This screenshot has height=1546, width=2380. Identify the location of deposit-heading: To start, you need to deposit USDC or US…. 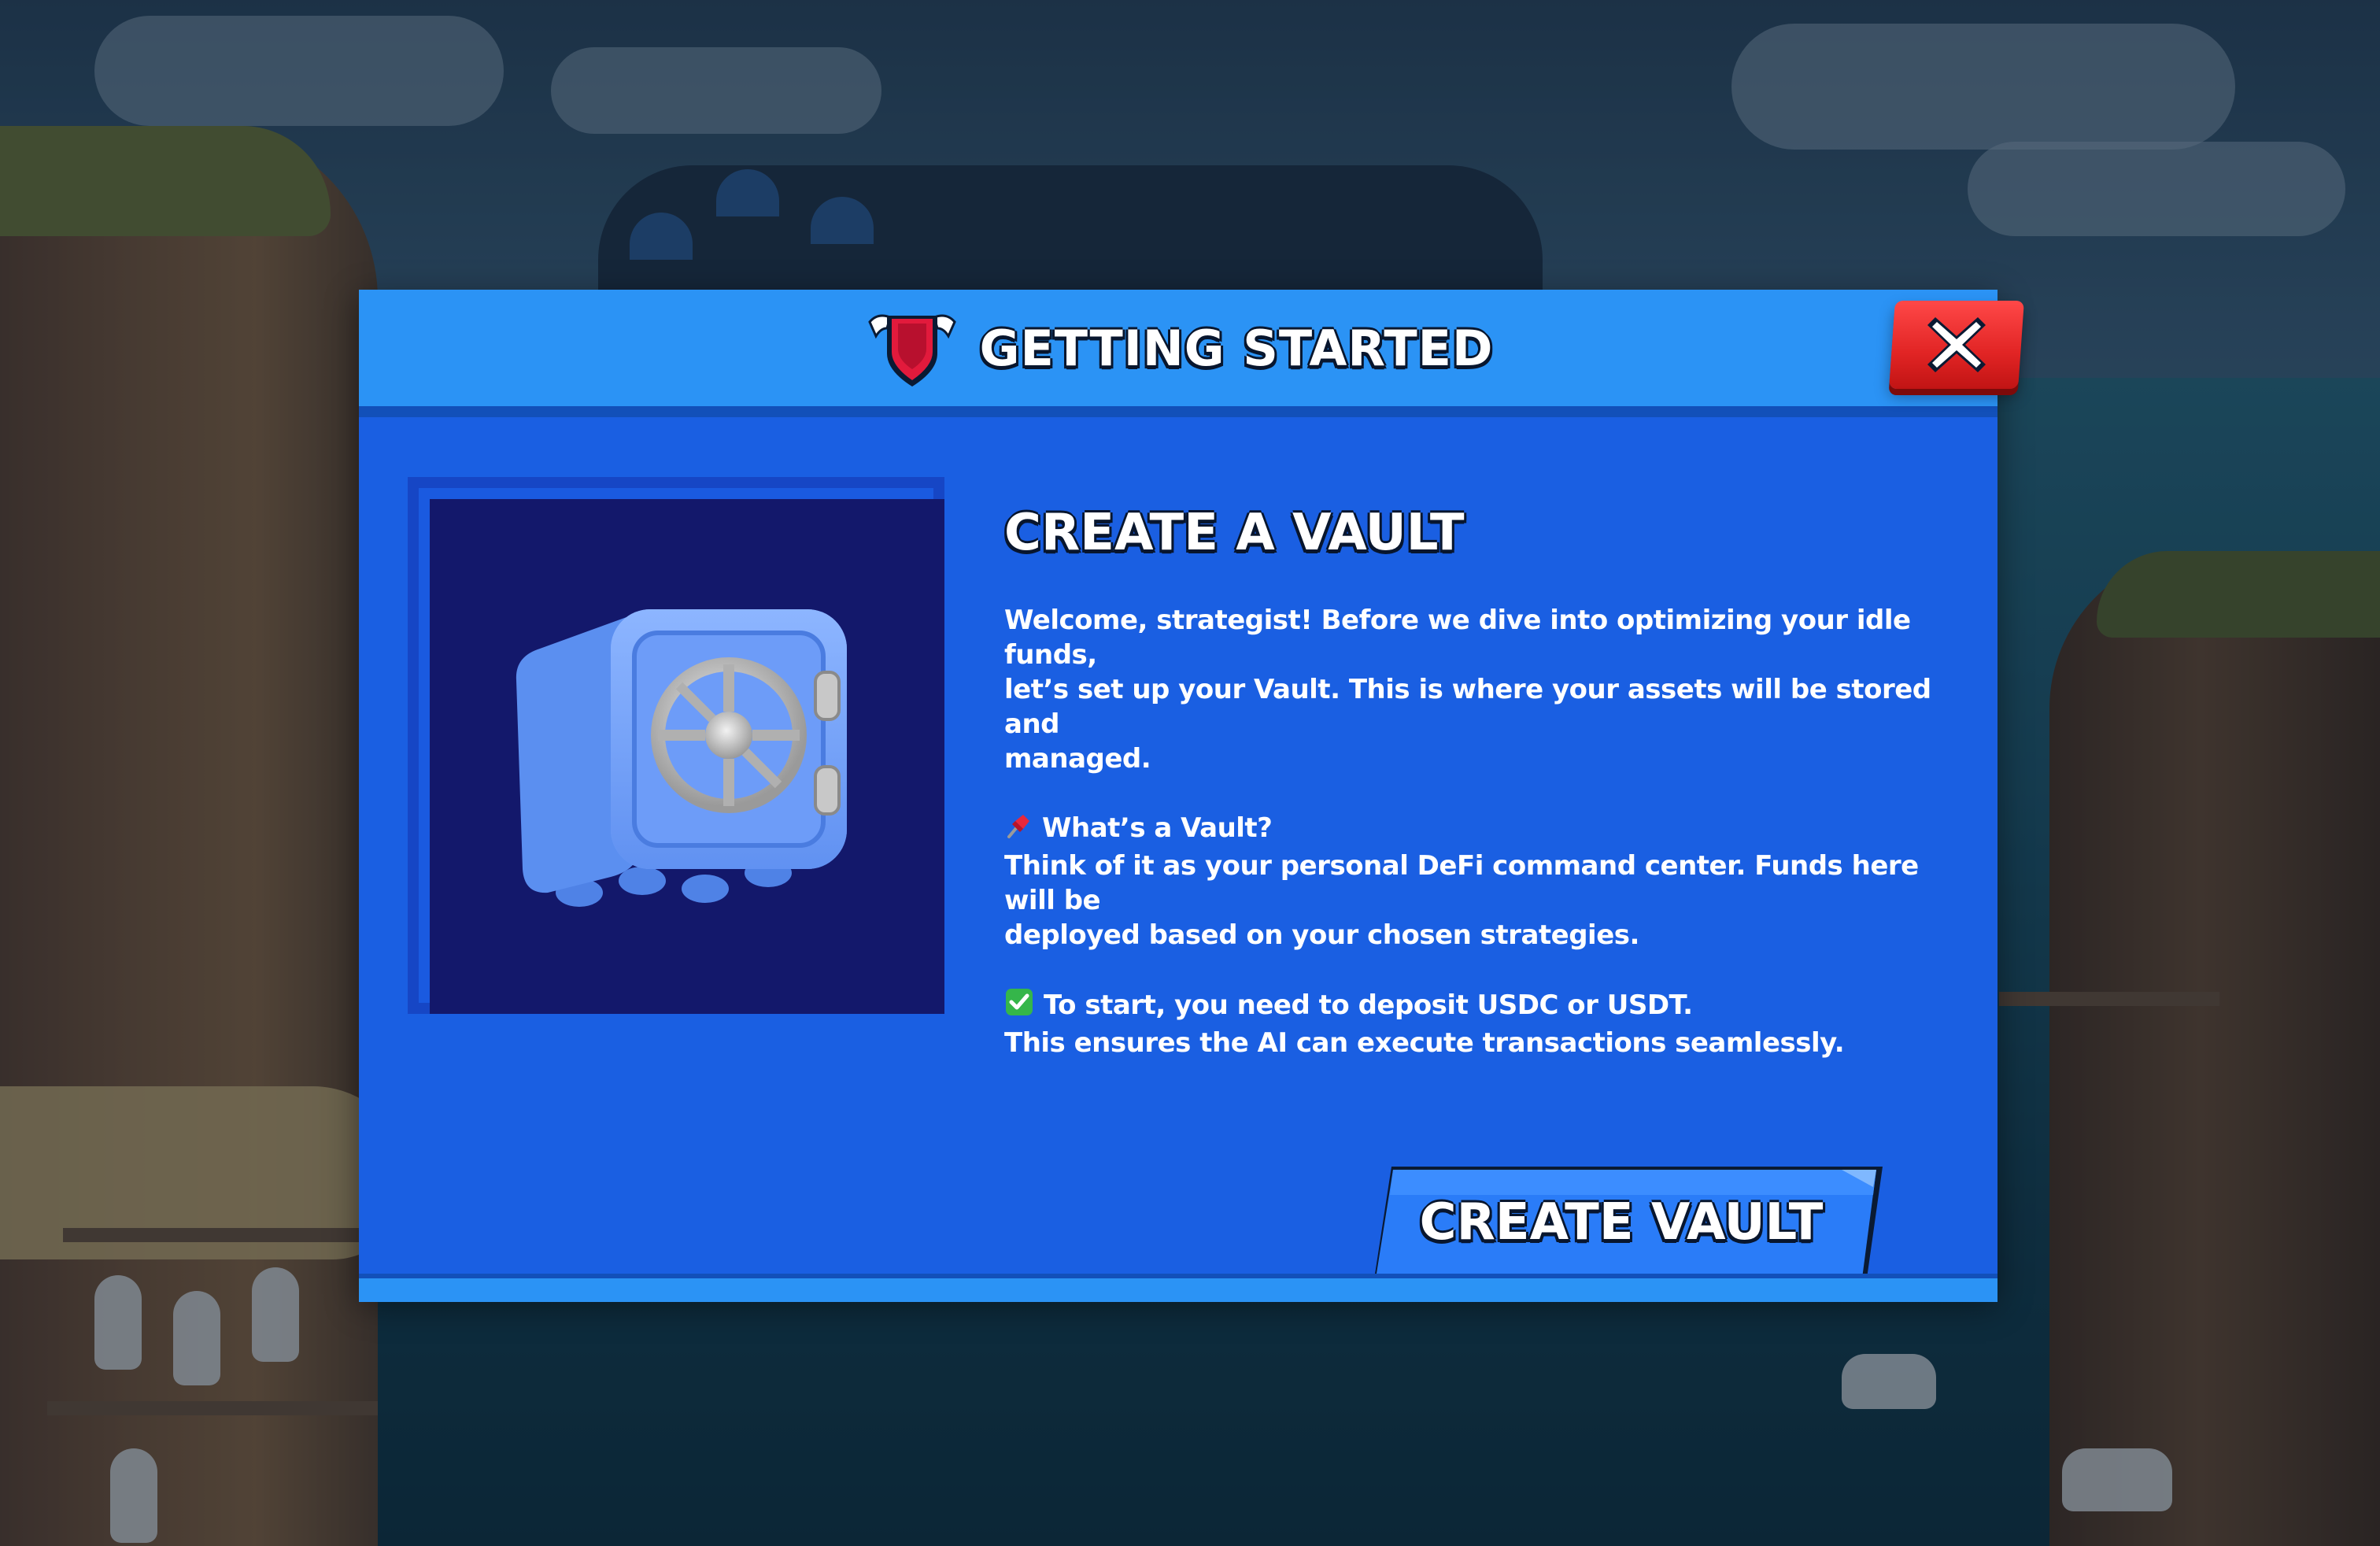
(1368, 1005).